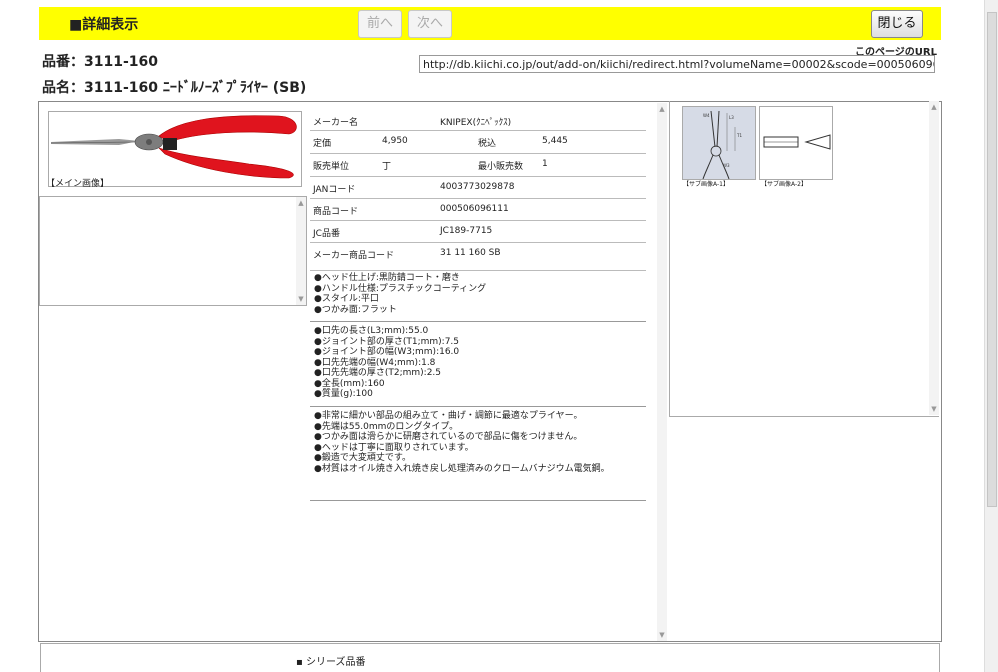 The image size is (998, 672). I want to click on table-row: 商品コード 000506096111, so click(478, 210).